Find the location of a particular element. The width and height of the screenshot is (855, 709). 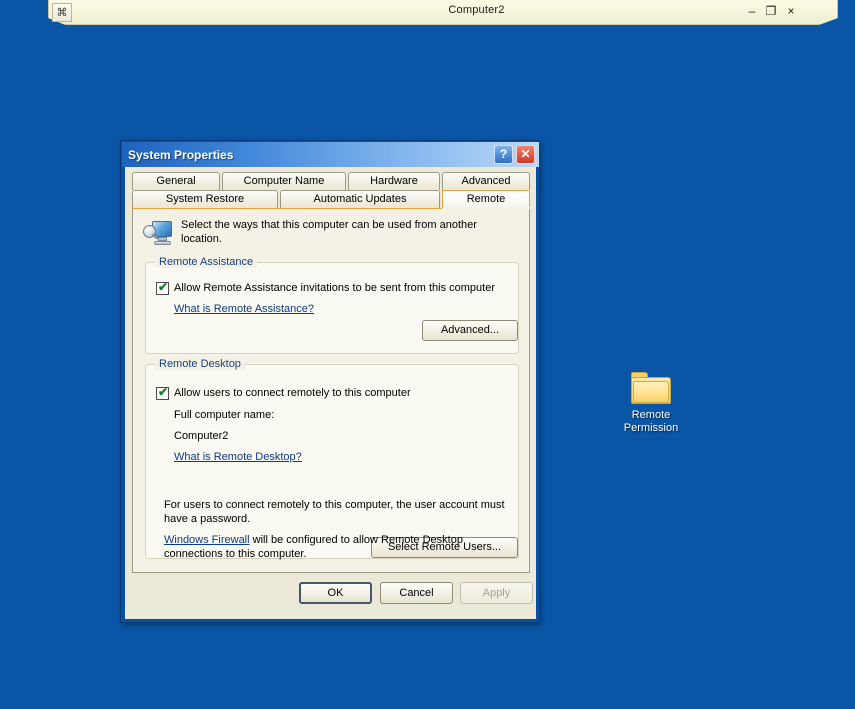

active-tab-accent-left is located at coordinates (442, 199).